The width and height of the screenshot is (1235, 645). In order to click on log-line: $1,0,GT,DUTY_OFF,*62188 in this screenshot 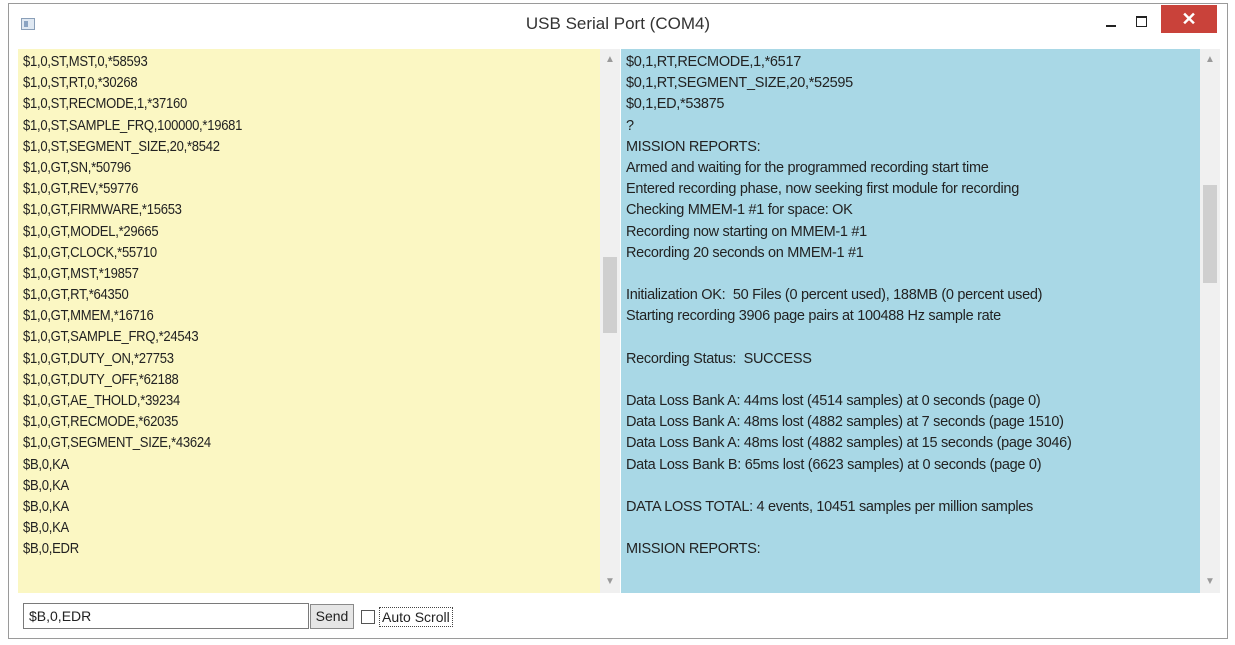, I will do `click(101, 379)`.